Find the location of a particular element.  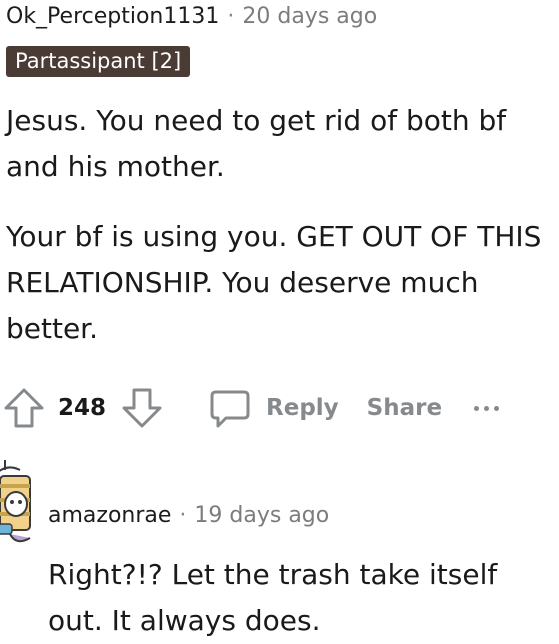

reply-label: Reply is located at coordinates (302, 408).